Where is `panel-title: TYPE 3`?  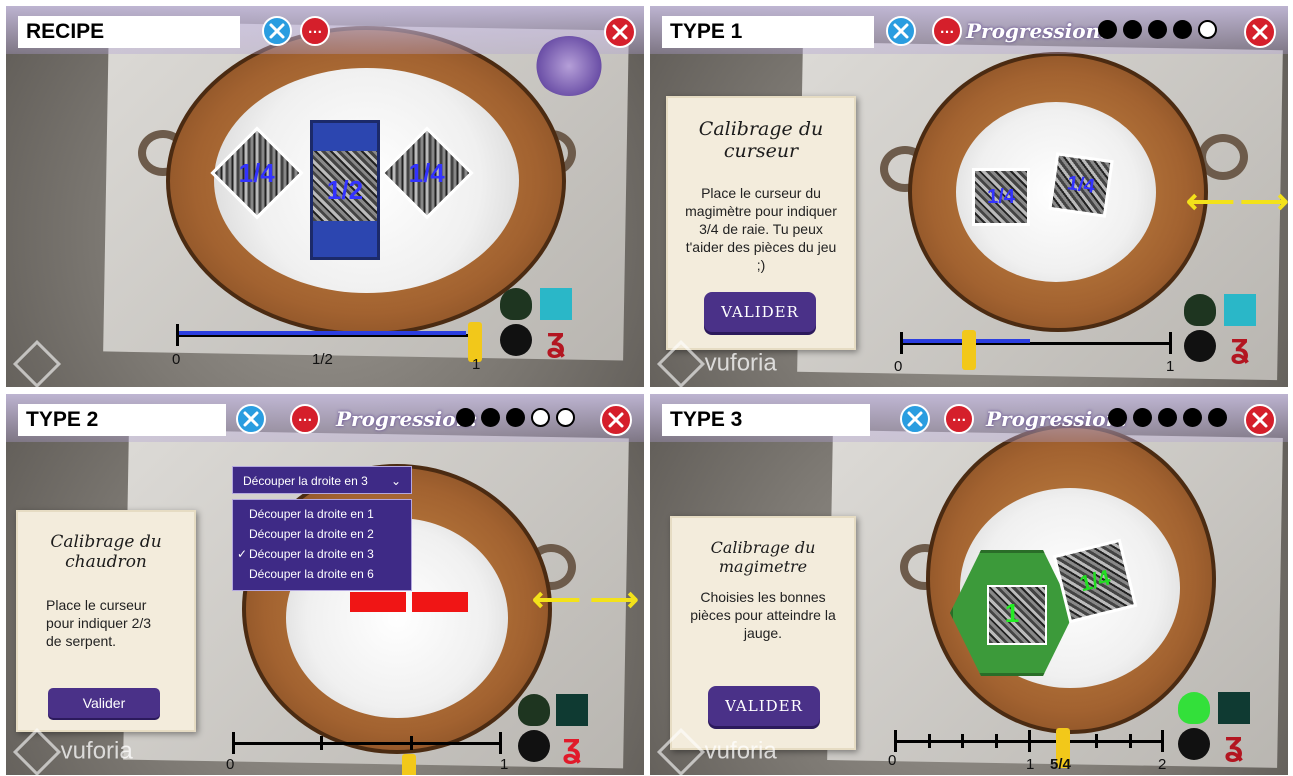
panel-title: TYPE 3 is located at coordinates (766, 420).